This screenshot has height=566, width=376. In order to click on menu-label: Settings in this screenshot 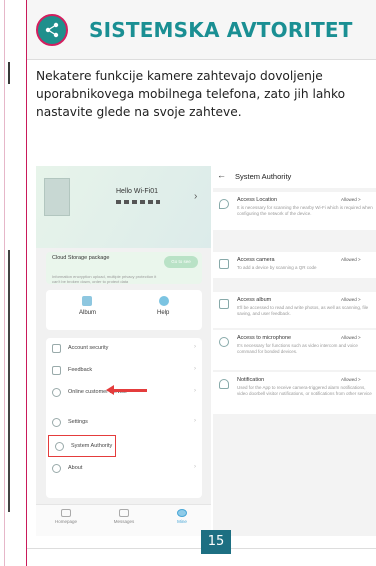, I will do `click(78, 422)`.